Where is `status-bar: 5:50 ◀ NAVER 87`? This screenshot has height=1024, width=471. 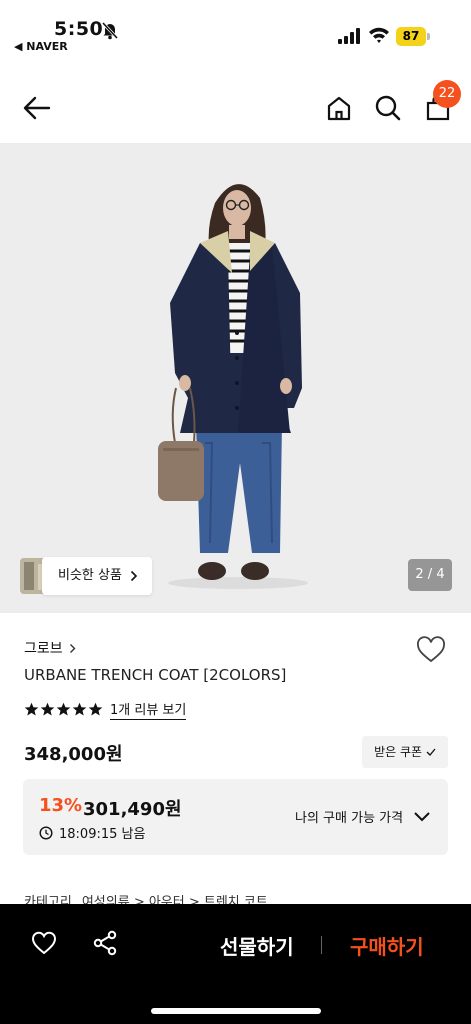
status-bar: 5:50 ◀ NAVER 87 is located at coordinates (235, 31).